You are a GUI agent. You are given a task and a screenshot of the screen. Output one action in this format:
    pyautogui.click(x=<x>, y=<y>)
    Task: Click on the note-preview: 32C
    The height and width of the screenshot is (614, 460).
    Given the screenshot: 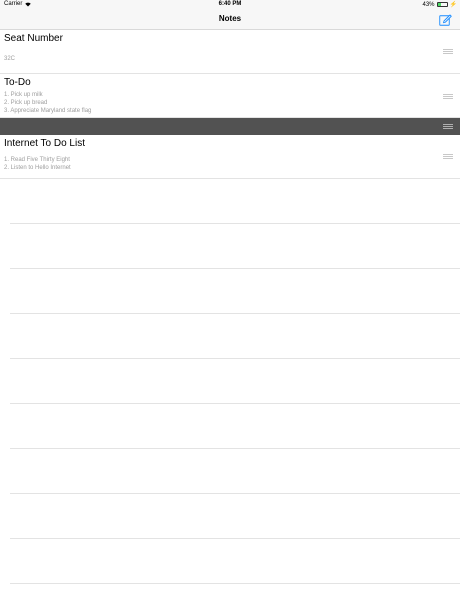 What is the action you would take?
    pyautogui.click(x=10, y=59)
    